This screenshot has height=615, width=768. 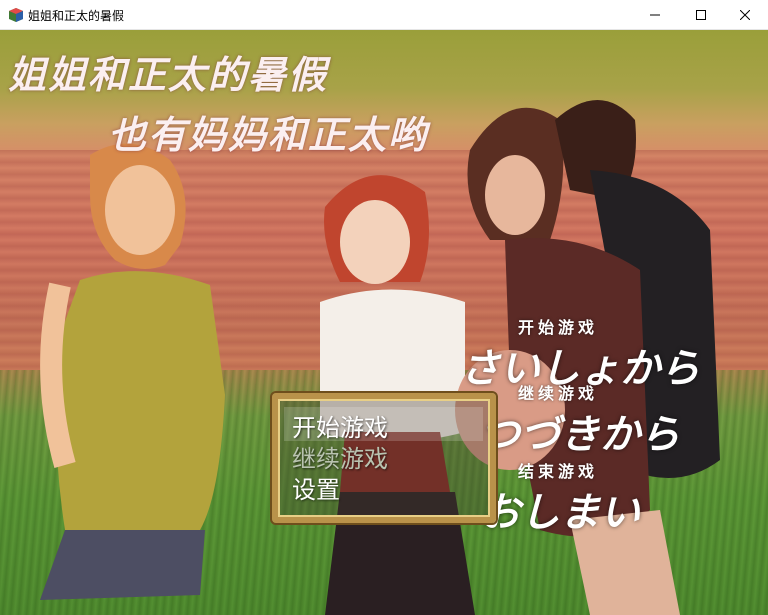 What do you see at coordinates (558, 471) in the screenshot?
I see `logo-end-small: 结束游戏` at bounding box center [558, 471].